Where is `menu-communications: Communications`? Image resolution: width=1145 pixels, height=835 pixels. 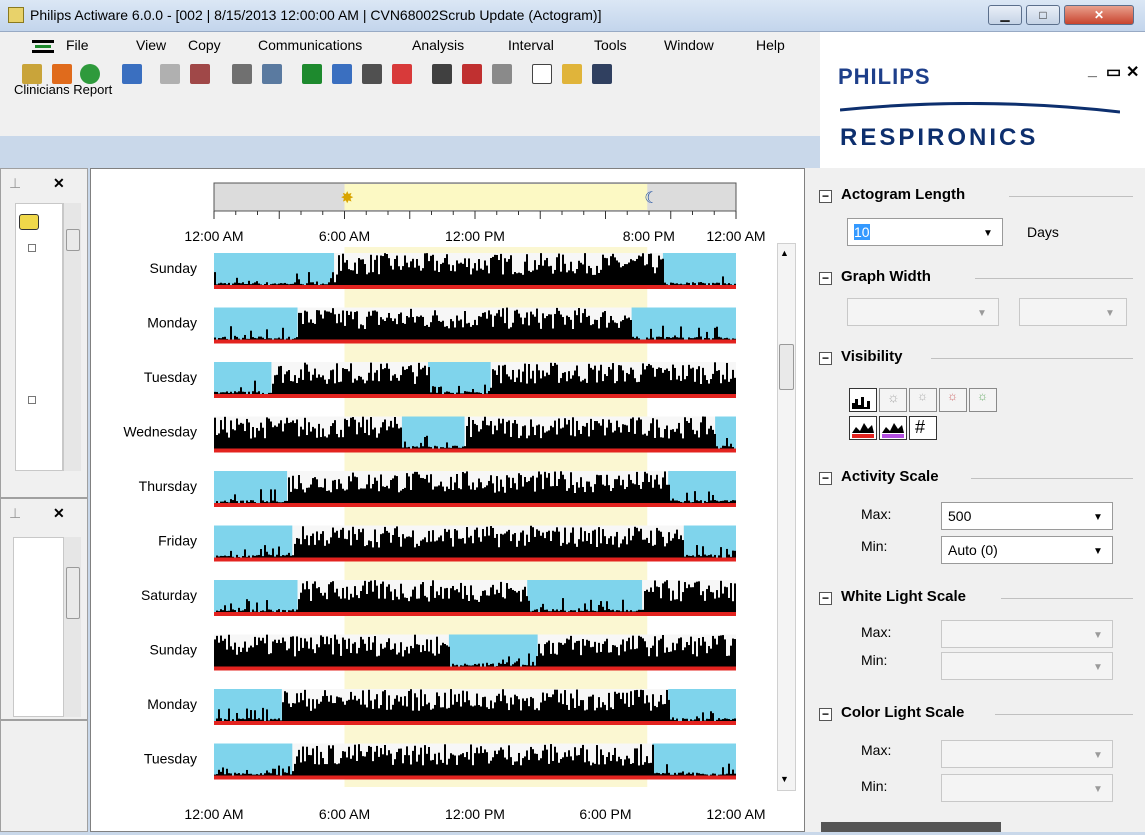
menu-communications: Communications is located at coordinates (310, 45).